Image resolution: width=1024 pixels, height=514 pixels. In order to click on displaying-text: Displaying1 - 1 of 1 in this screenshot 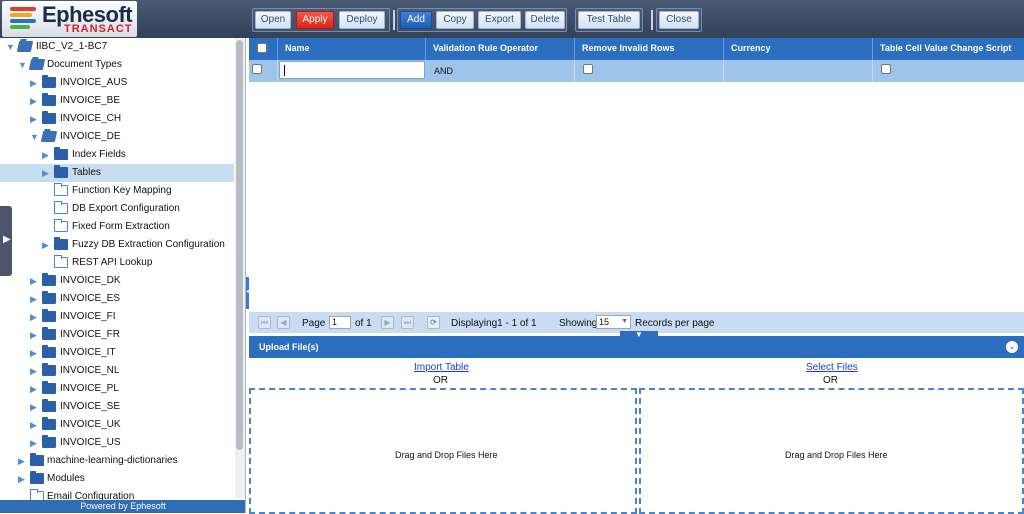, I will do `click(494, 323)`.